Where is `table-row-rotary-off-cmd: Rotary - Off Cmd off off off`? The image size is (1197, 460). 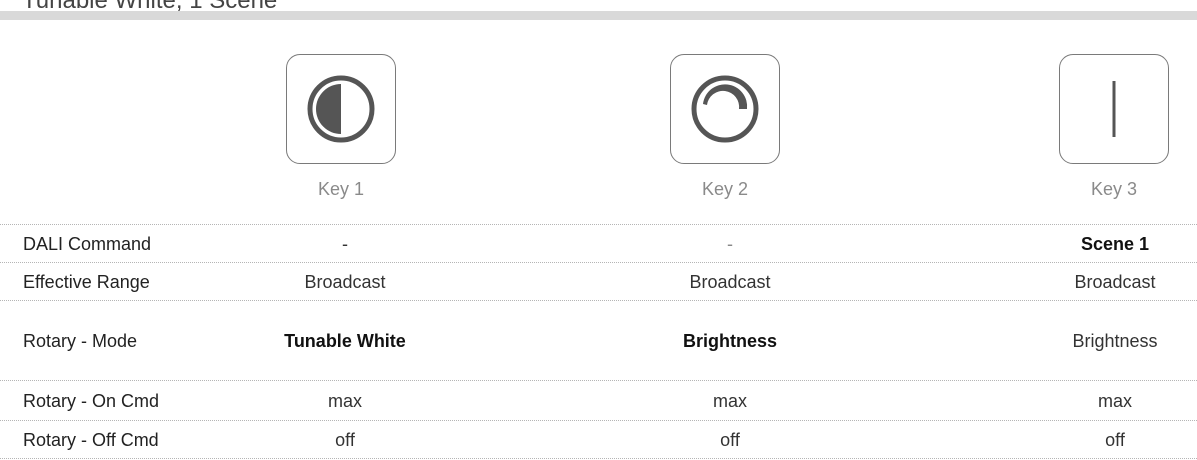 table-row-rotary-off-cmd: Rotary - Off Cmd off off off is located at coordinates (598, 439).